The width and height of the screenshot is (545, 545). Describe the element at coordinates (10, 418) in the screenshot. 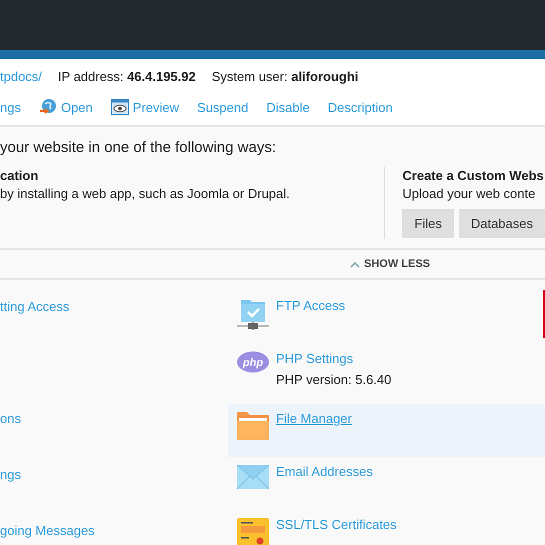

I see `tool-link: ons` at that location.